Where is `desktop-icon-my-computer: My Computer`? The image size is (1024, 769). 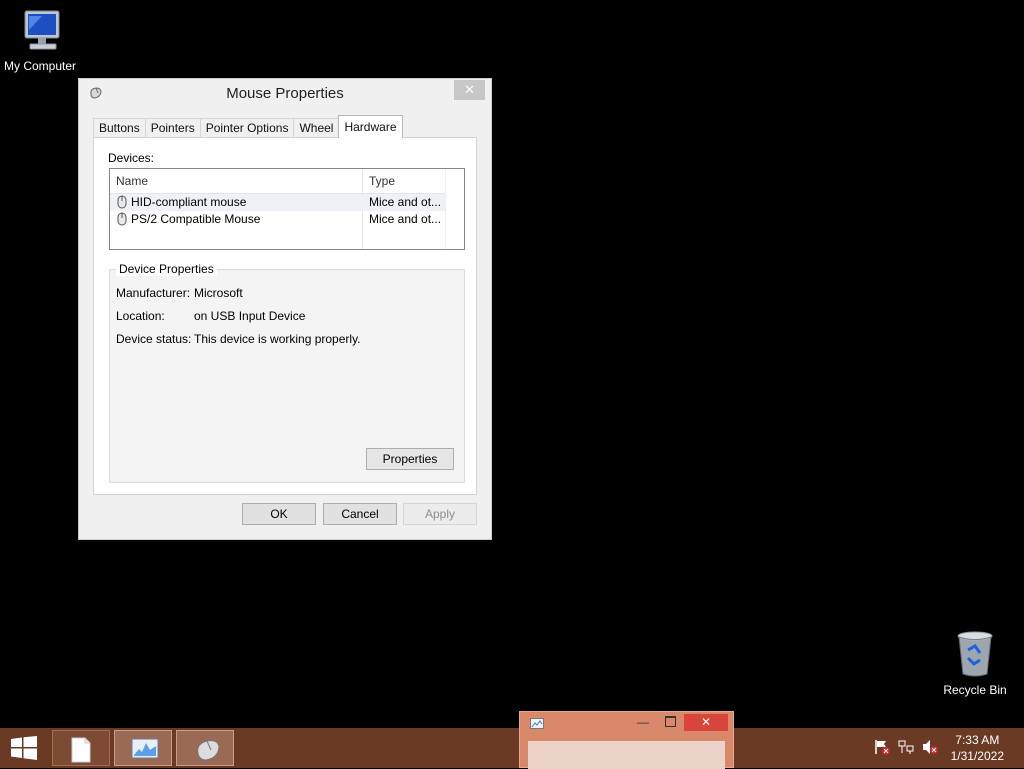 desktop-icon-my-computer: My Computer is located at coordinates (40, 40).